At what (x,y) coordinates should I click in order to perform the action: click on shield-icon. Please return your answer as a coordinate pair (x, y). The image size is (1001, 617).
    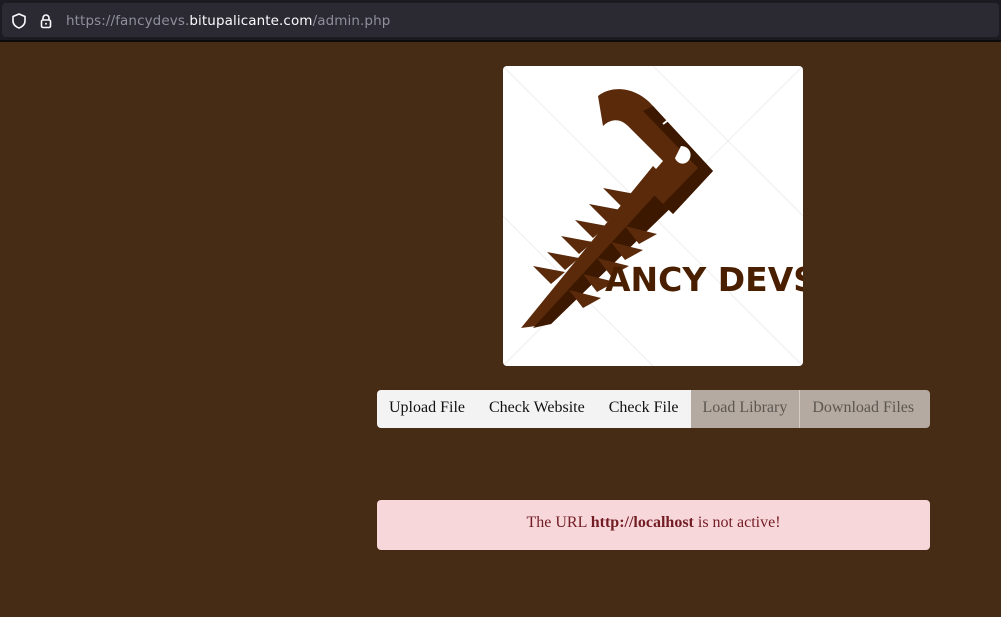
    Looking at the image, I should click on (19, 21).